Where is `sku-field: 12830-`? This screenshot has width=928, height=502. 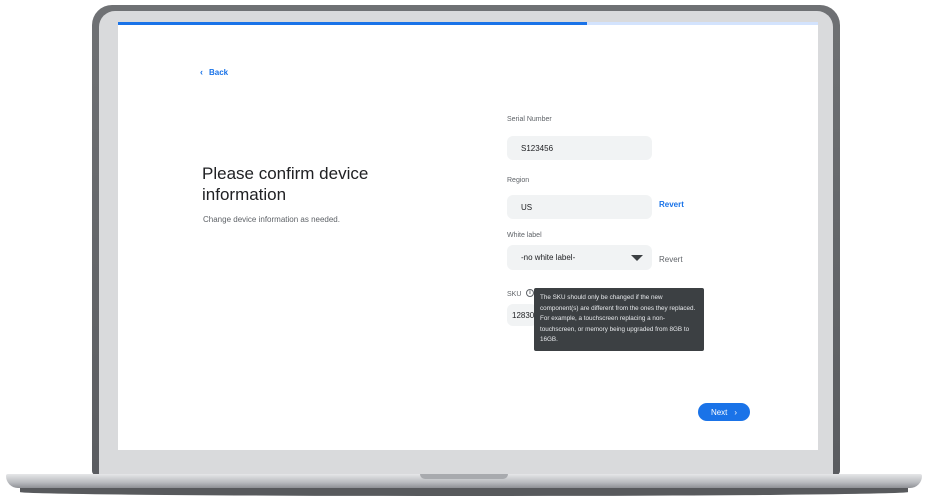 sku-field: 12830- is located at coordinates (522, 315).